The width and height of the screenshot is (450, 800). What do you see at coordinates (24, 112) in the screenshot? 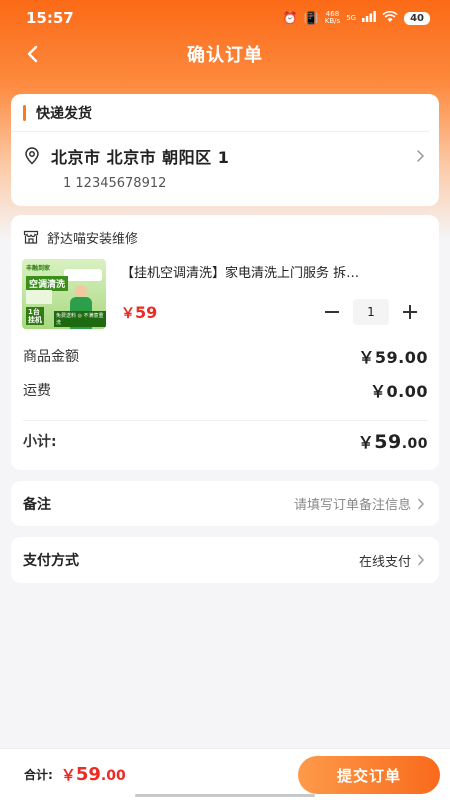
I see `accent-bar` at bounding box center [24, 112].